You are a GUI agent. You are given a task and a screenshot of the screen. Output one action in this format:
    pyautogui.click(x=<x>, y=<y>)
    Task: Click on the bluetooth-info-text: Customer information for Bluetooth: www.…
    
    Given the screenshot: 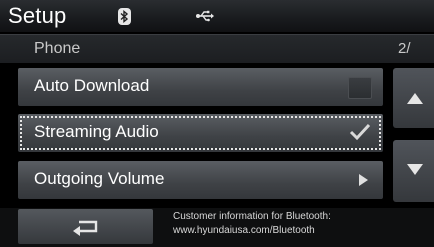 What is the action you would take?
    pyautogui.click(x=252, y=224)
    